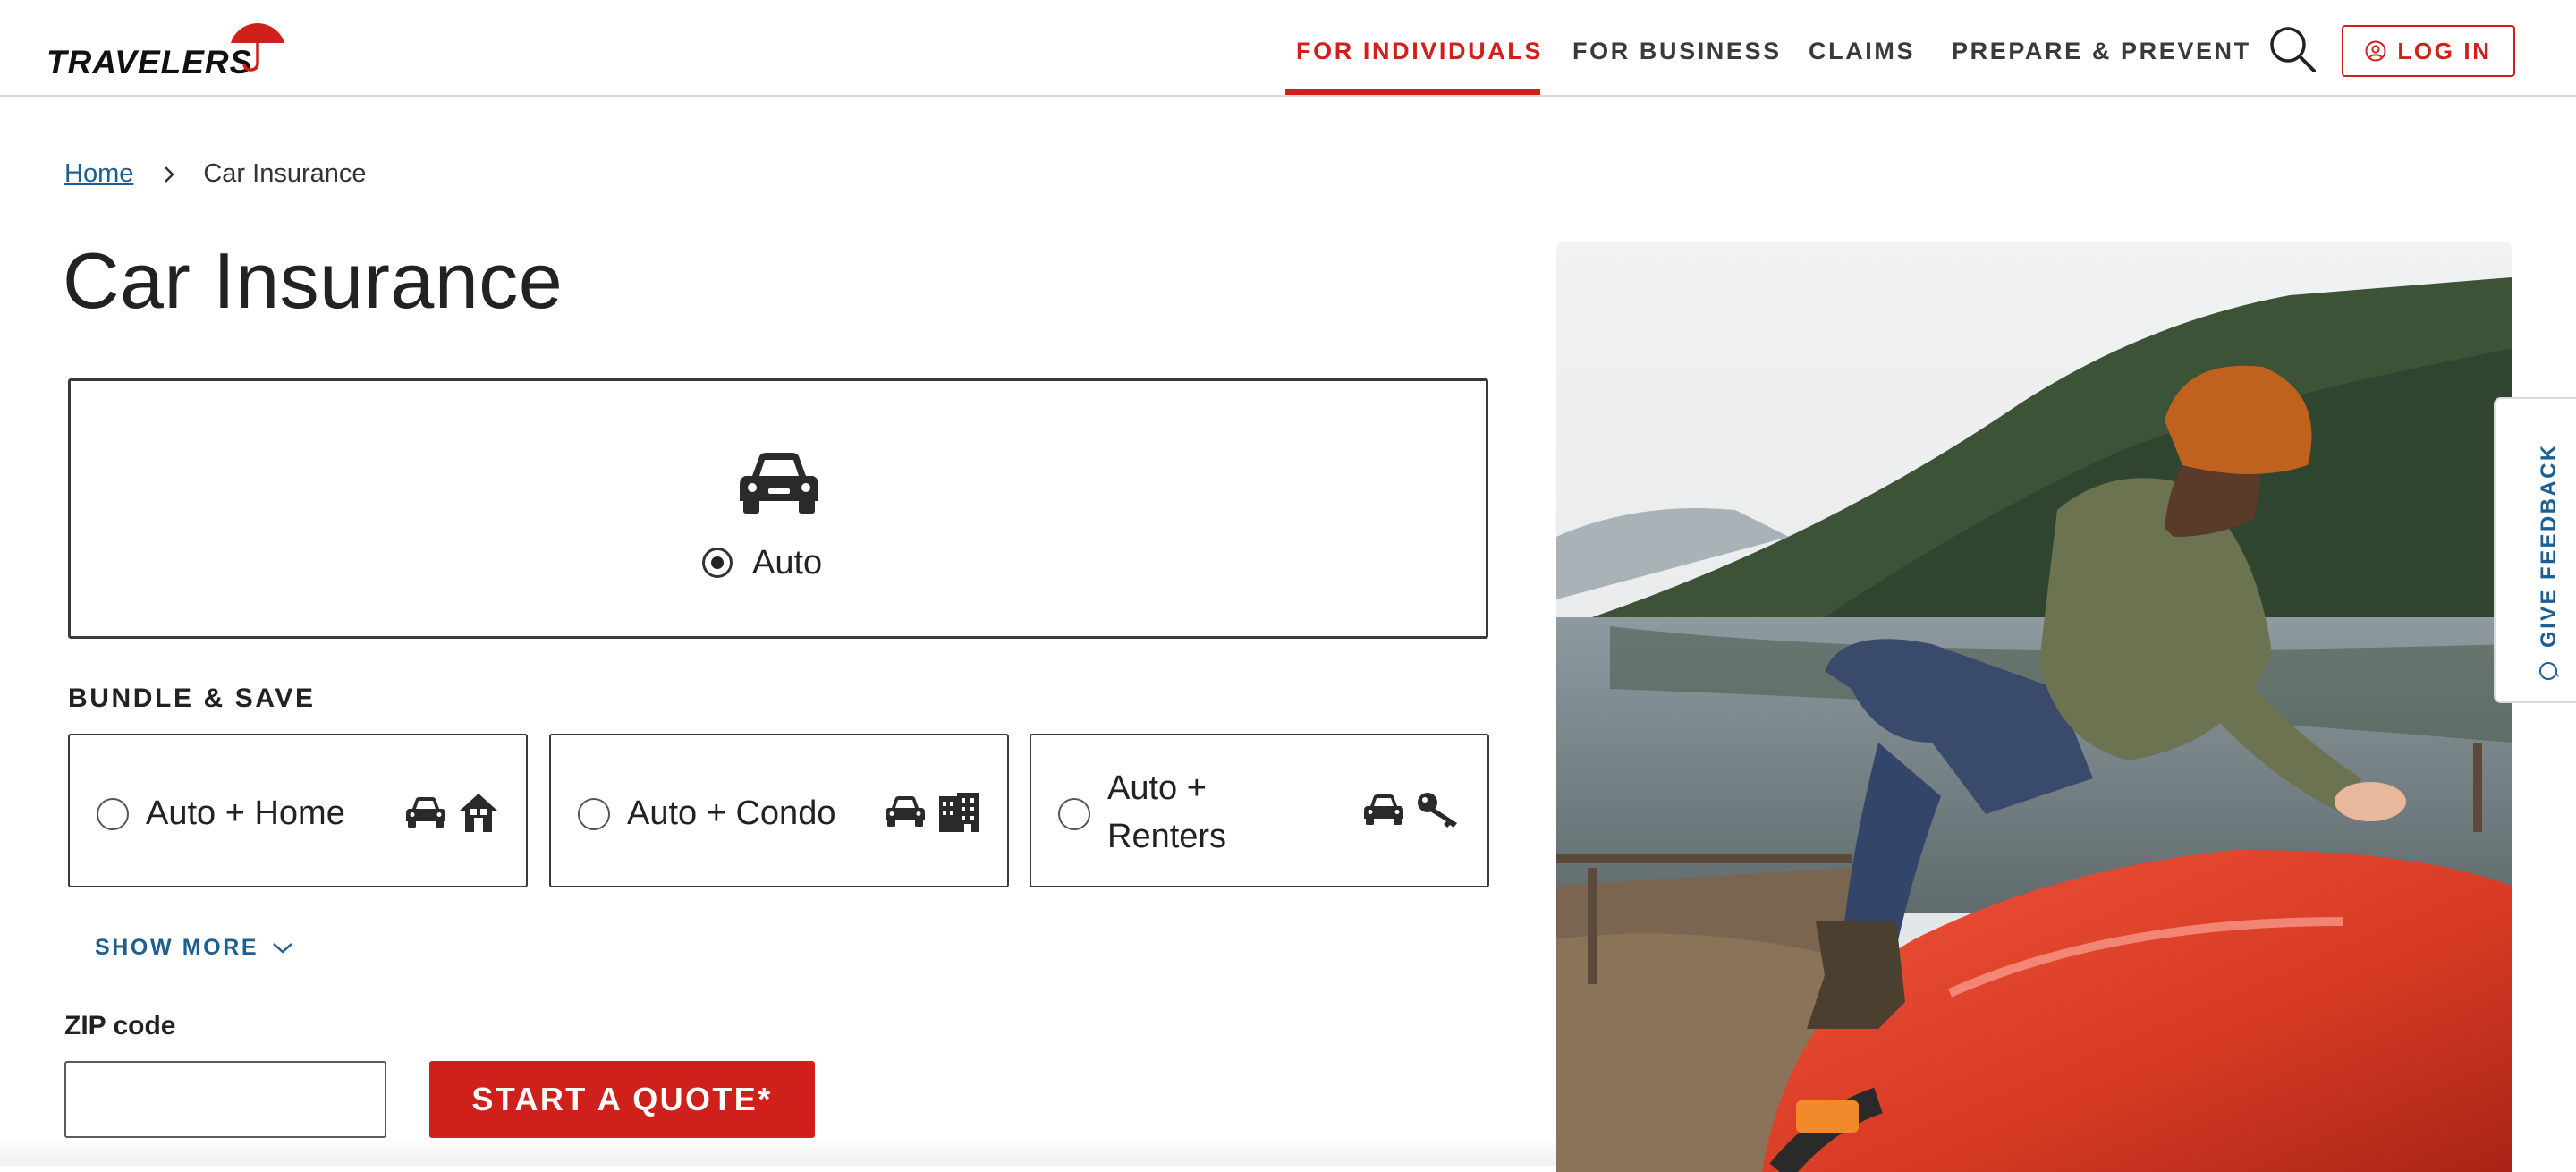 The height and width of the screenshot is (1172, 2576). I want to click on travelers-logo: TRAVELERS, so click(165, 50).